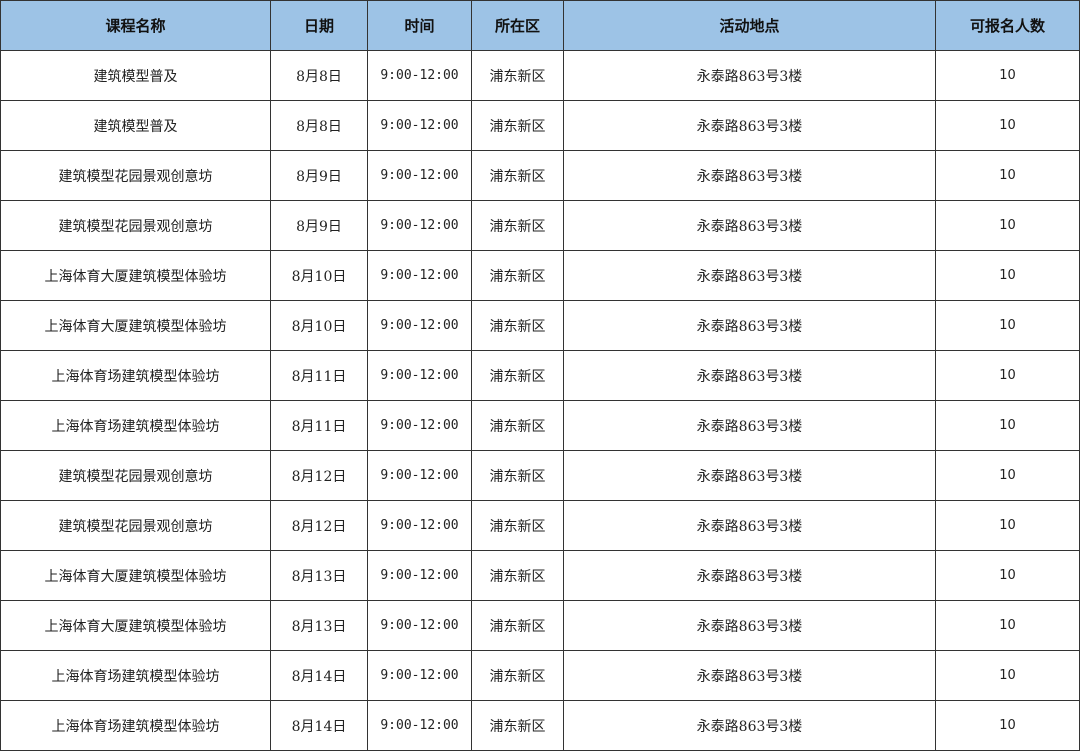 The width and height of the screenshot is (1080, 755). I want to click on header-district: 所在区, so click(517, 25).